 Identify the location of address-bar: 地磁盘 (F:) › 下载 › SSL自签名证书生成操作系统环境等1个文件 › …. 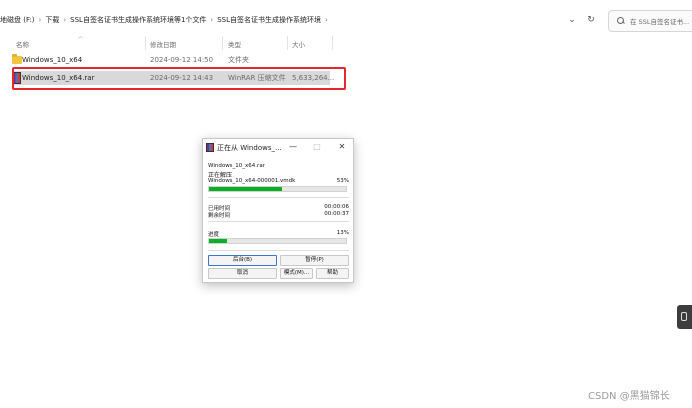
(346, 20).